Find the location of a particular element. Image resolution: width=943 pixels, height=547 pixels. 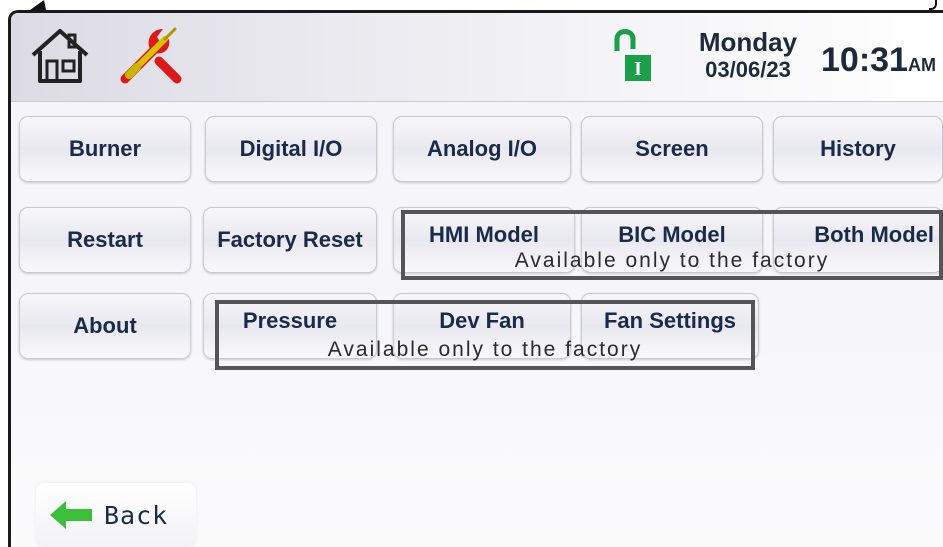

screen-button: Screen is located at coordinates (672, 149).